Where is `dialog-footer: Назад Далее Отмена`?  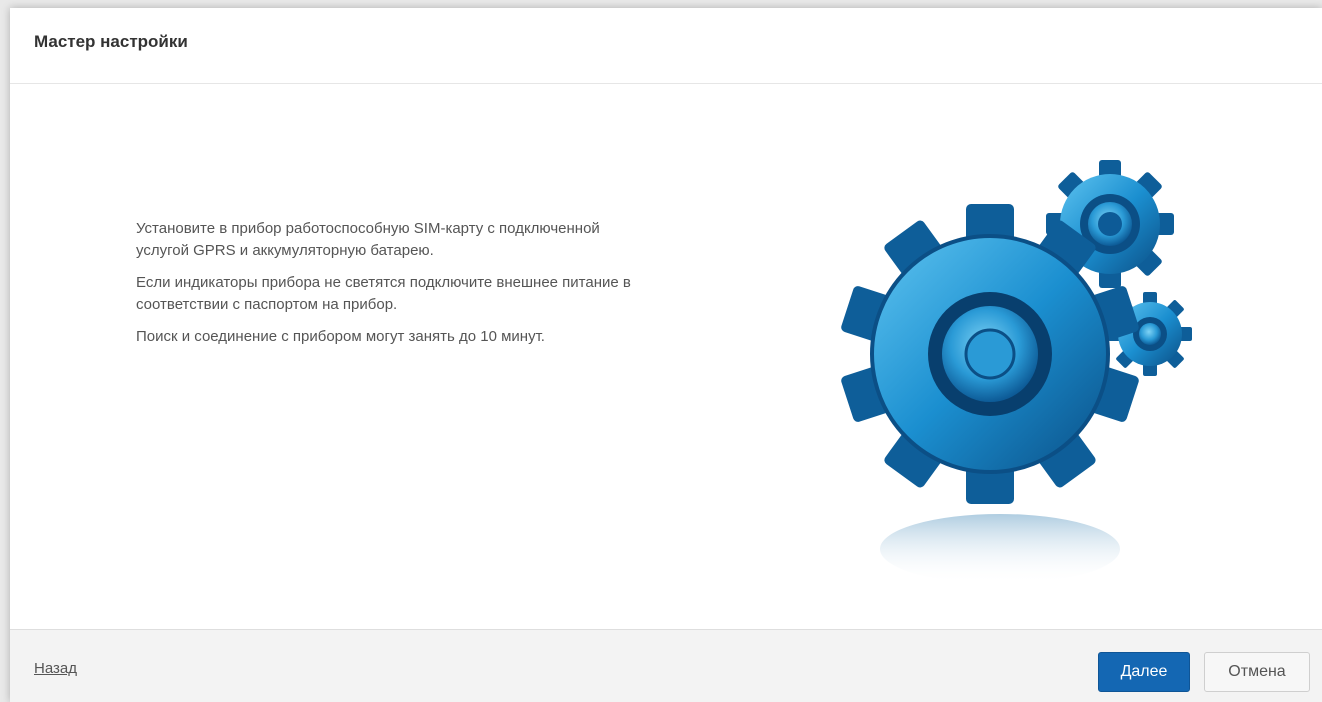
dialog-footer: Назад Далее Отмена is located at coordinates (666, 665).